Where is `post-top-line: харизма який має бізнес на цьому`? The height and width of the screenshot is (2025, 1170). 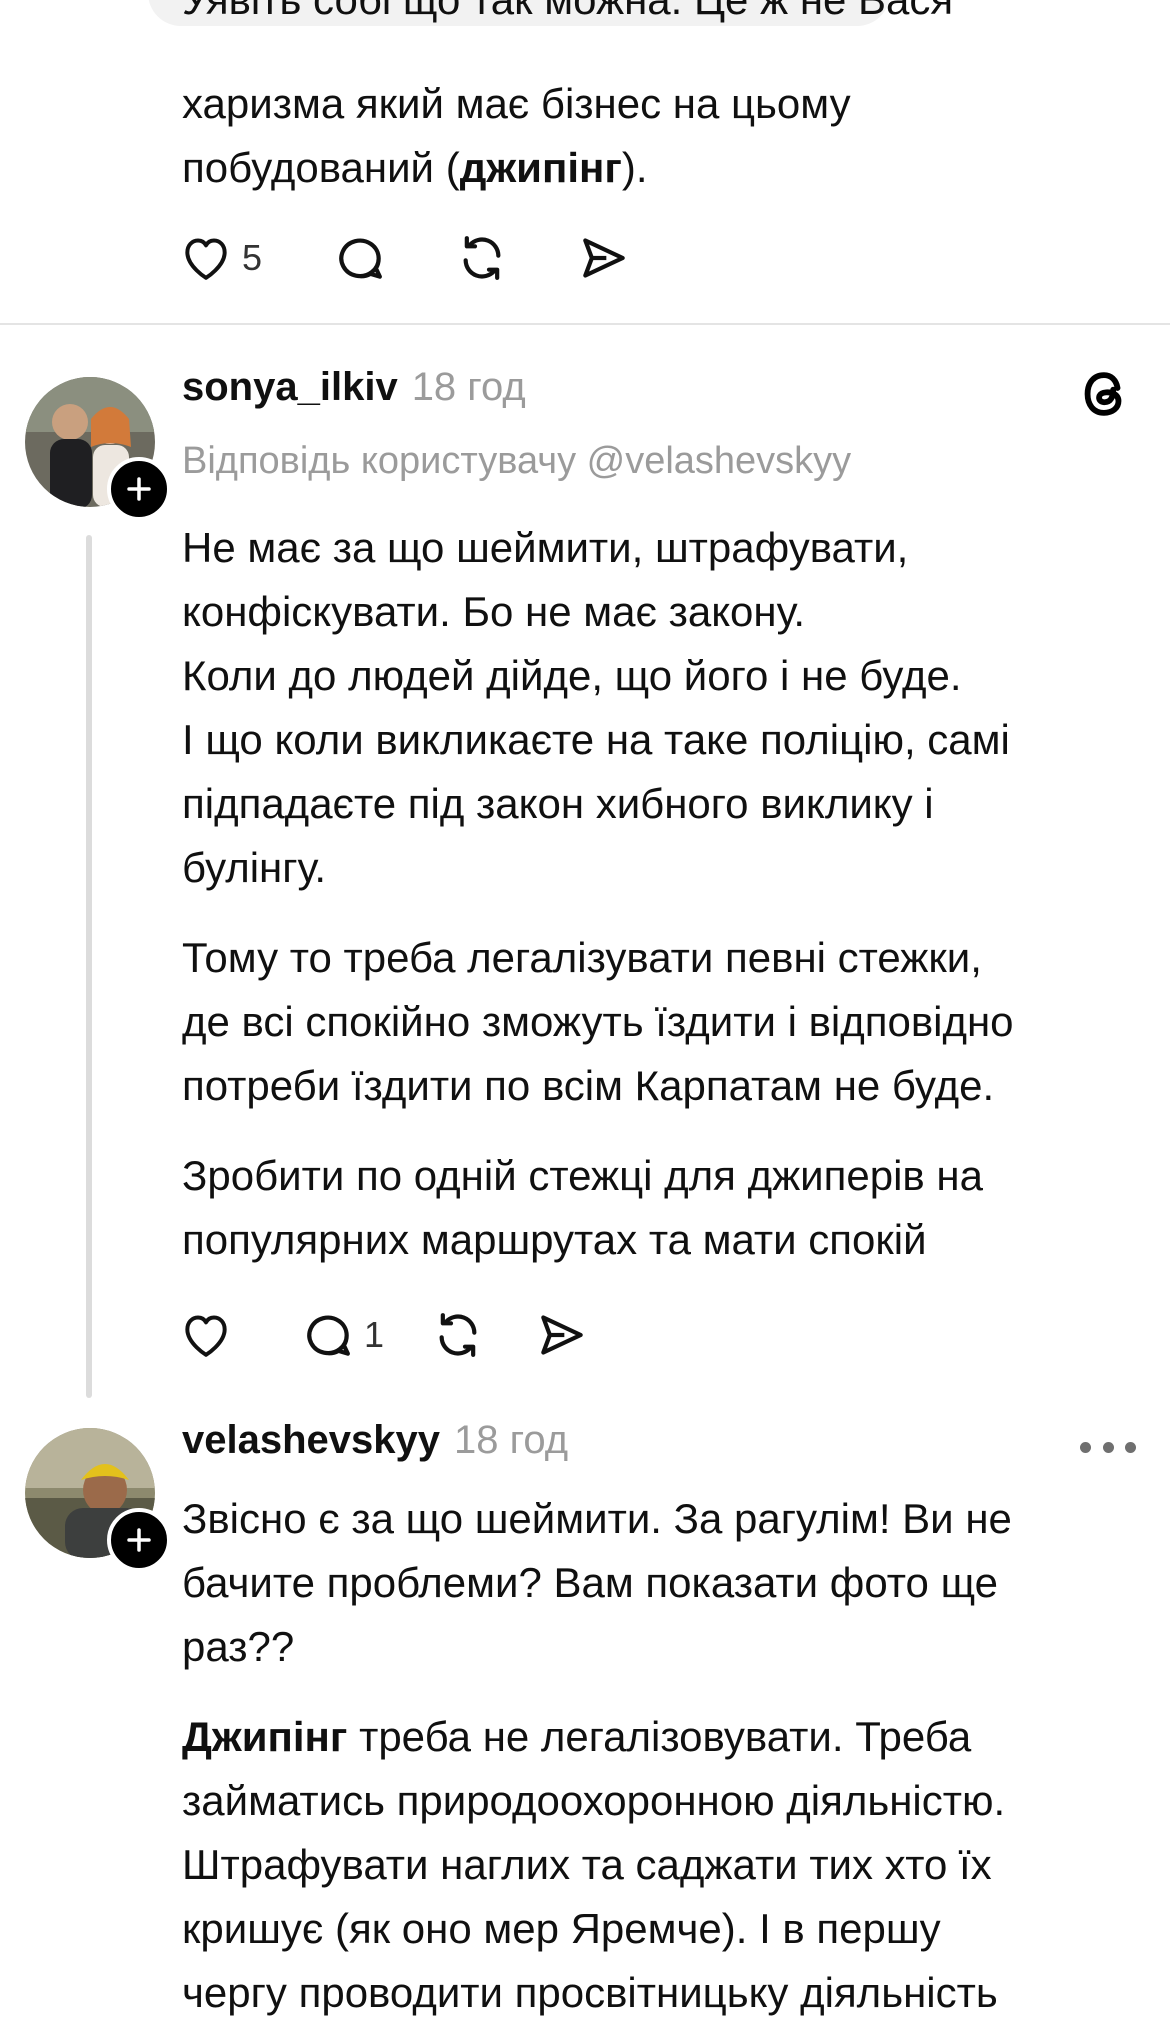 post-top-line: харизма який має бізнес на цьому is located at coordinates (516, 103).